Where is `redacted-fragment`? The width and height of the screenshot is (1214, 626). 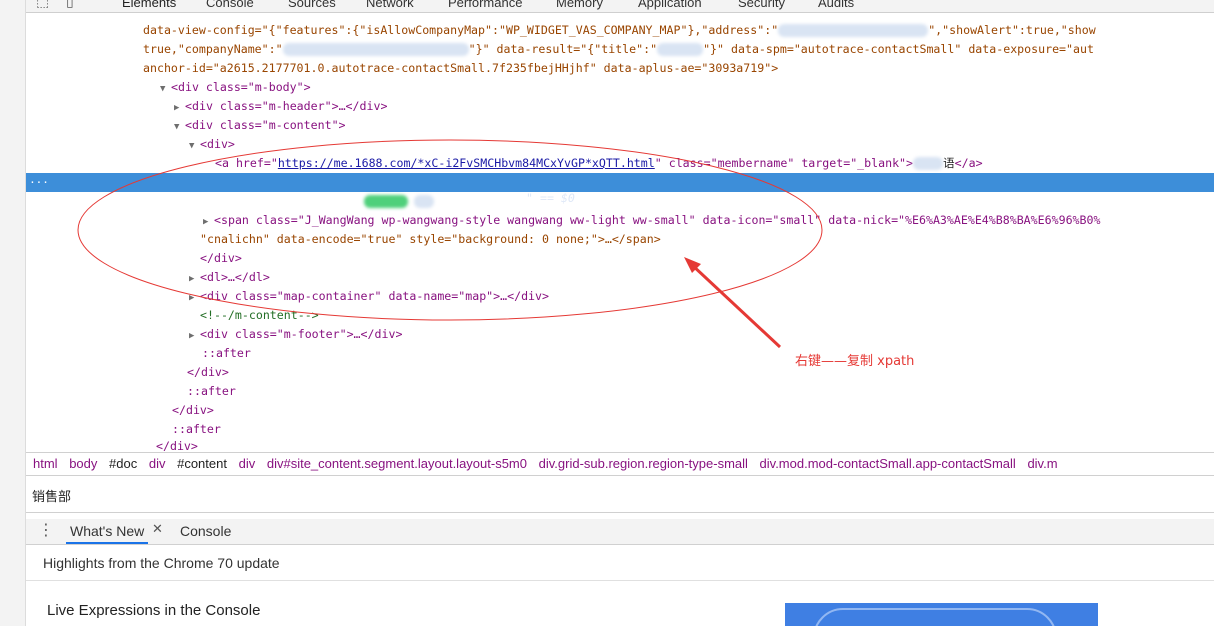
redacted-fragment is located at coordinates (423, 201).